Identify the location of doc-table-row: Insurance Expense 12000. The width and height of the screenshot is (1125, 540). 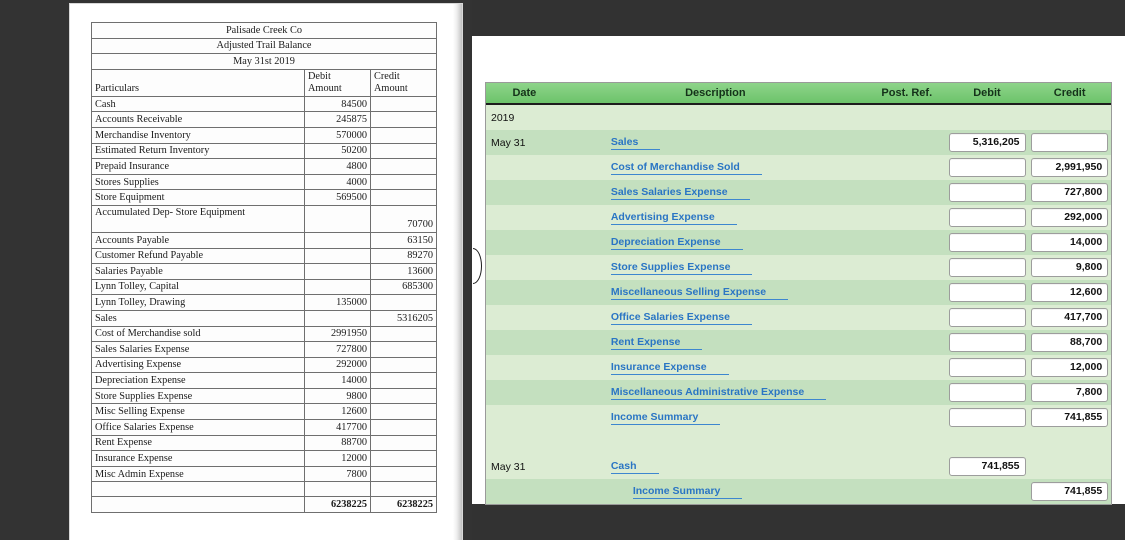
(264, 458).